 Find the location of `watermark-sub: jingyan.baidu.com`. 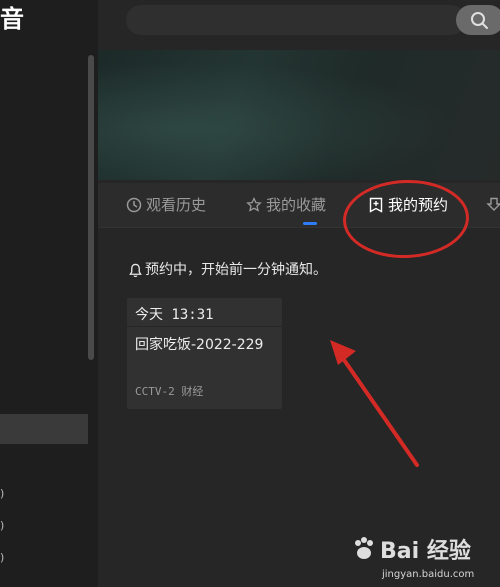

watermark-sub: jingyan.baidu.com is located at coordinates (428, 574).